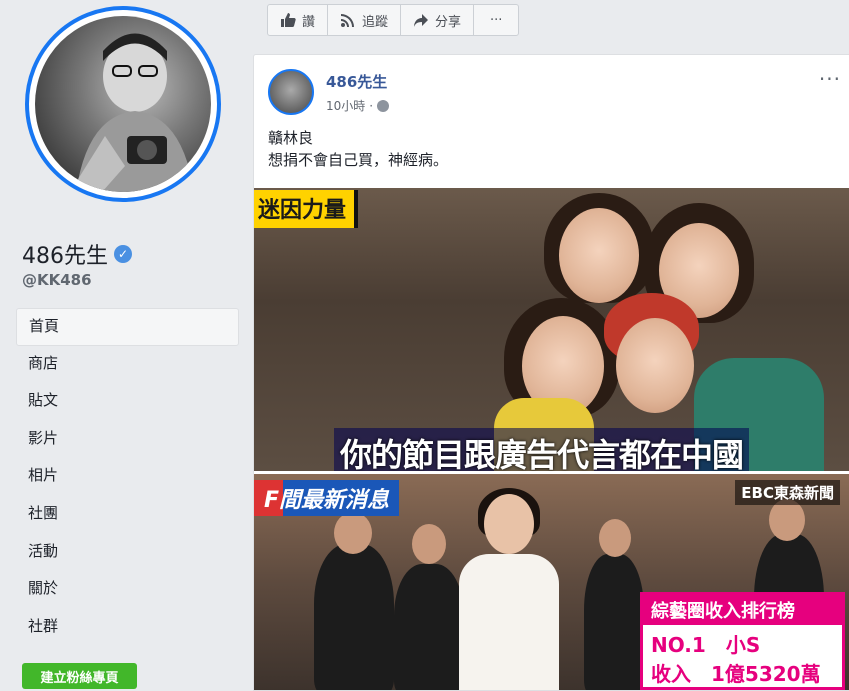  I want to click on image-1-subtitle: 你的節目跟廣告代言都在中國, so click(542, 449).